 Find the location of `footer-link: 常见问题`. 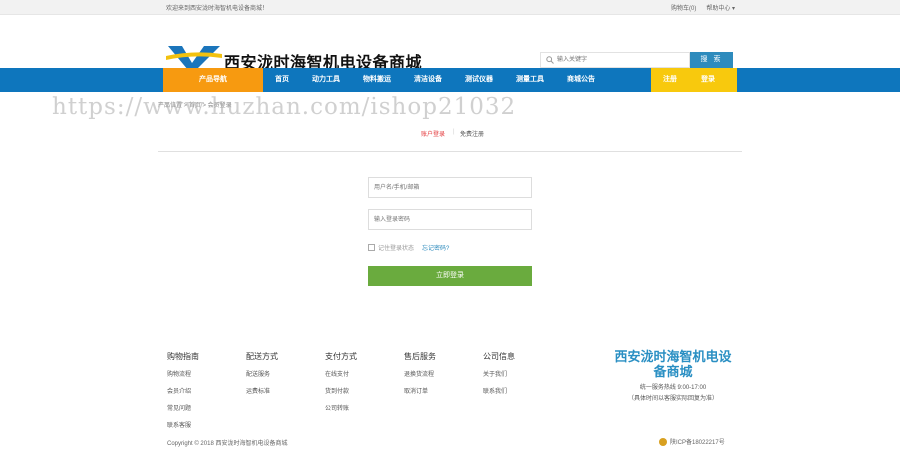

footer-link: 常见问题 is located at coordinates (183, 407).